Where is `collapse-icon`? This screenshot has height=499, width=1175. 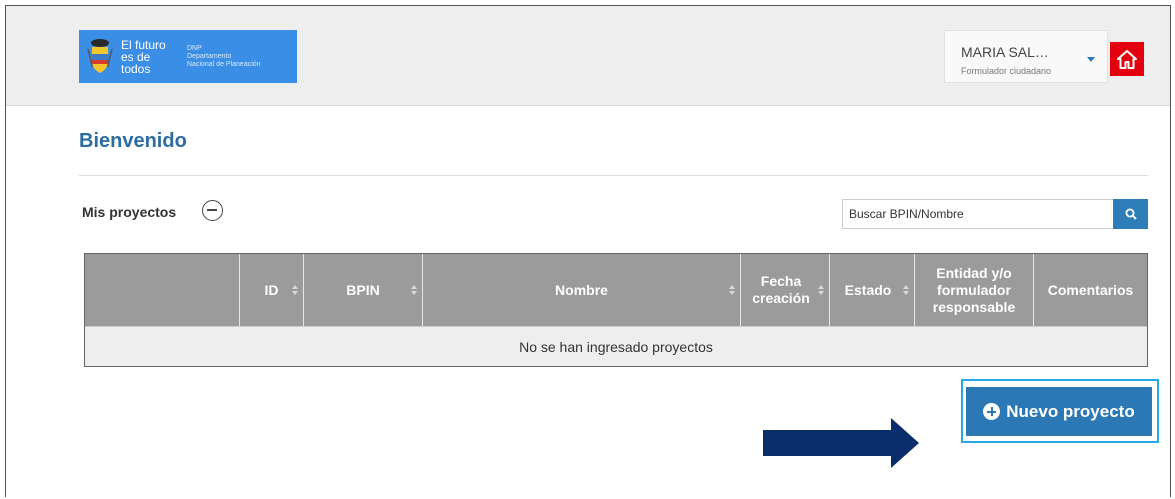
collapse-icon is located at coordinates (212, 210).